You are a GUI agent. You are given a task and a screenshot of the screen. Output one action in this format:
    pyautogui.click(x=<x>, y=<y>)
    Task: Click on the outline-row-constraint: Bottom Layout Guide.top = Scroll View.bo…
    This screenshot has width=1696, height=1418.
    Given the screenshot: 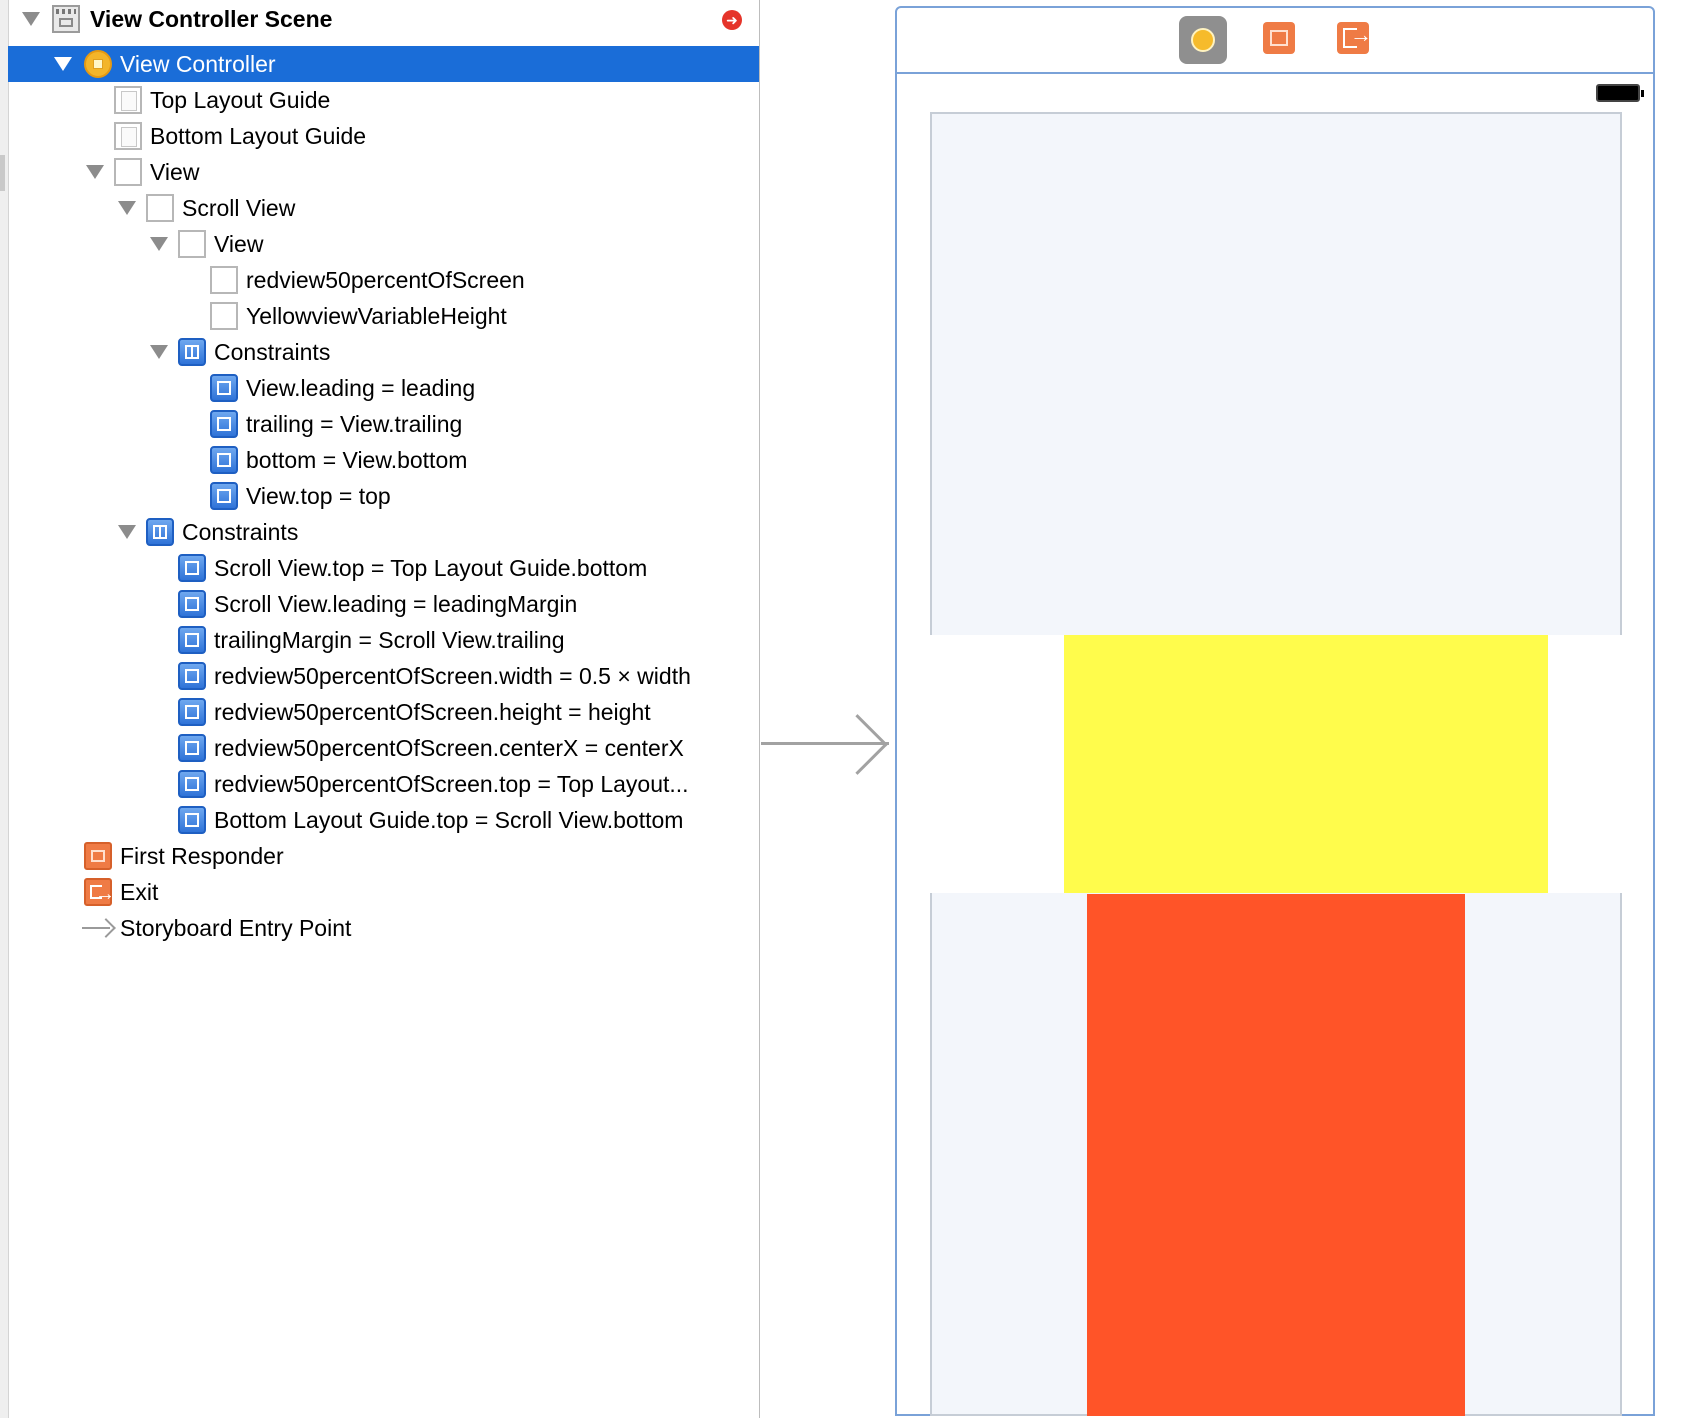 What is the action you would take?
    pyautogui.click(x=383, y=820)
    